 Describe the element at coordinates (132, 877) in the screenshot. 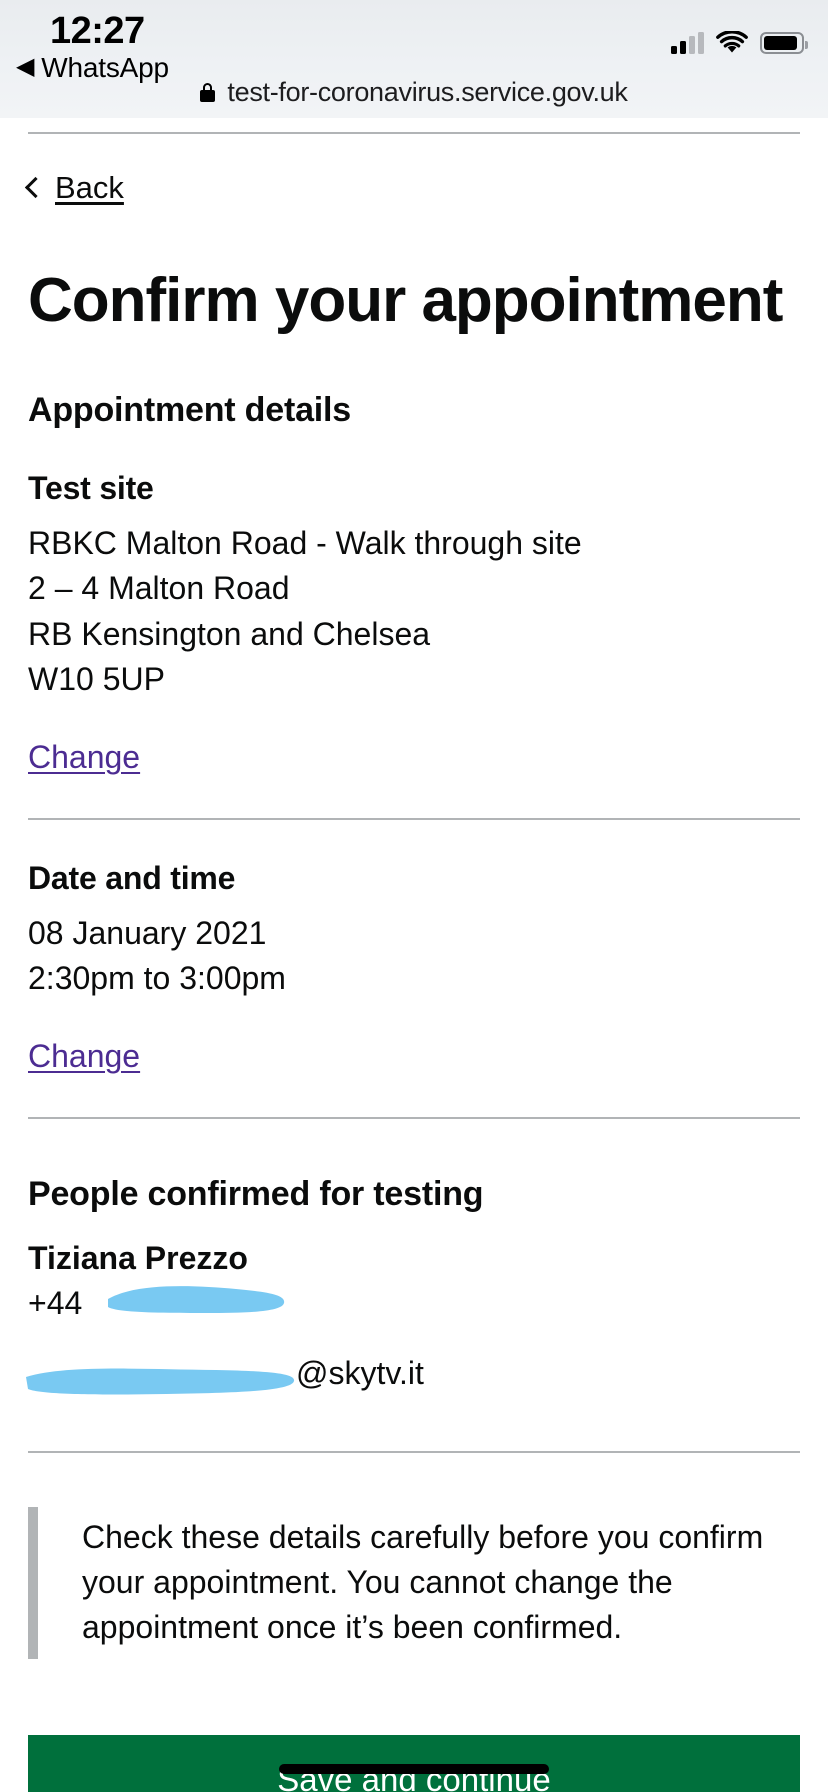

I see `date-time-heading: Date and time` at that location.